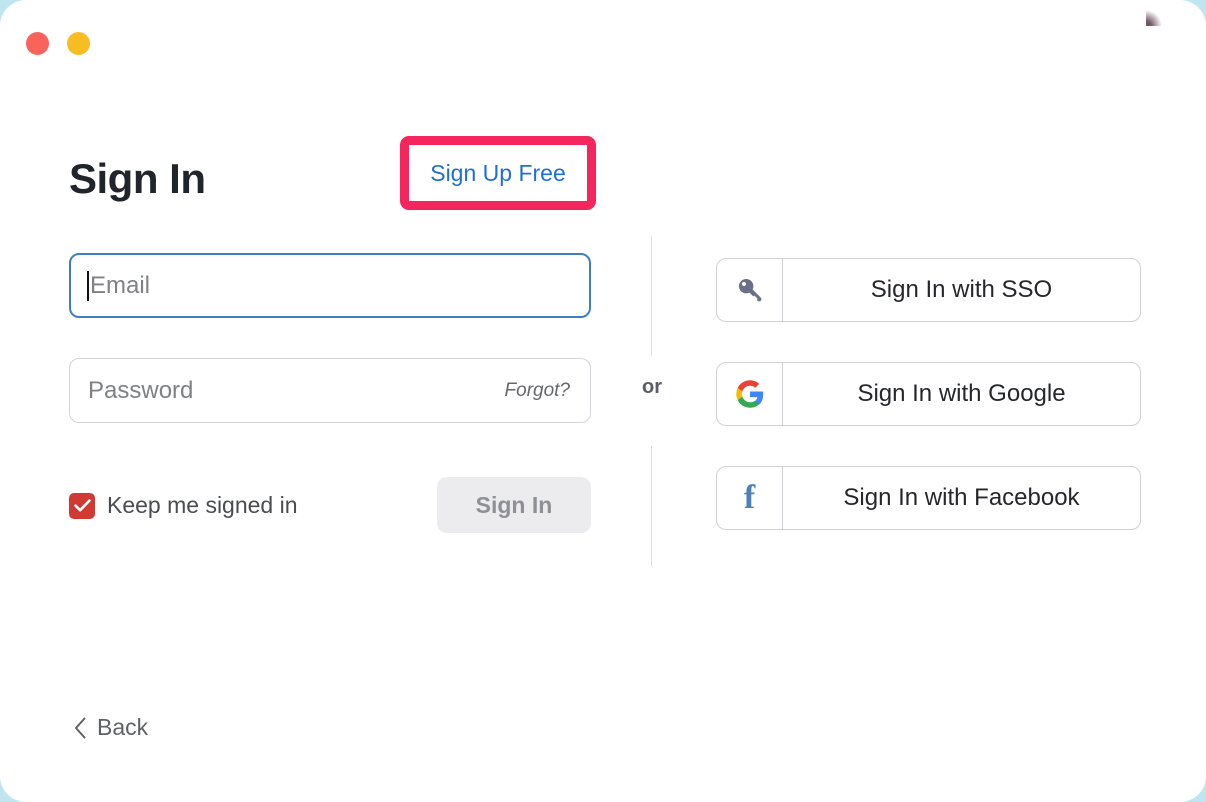 The height and width of the screenshot is (802, 1206). What do you see at coordinates (123, 727) in the screenshot?
I see `back-label: Back` at bounding box center [123, 727].